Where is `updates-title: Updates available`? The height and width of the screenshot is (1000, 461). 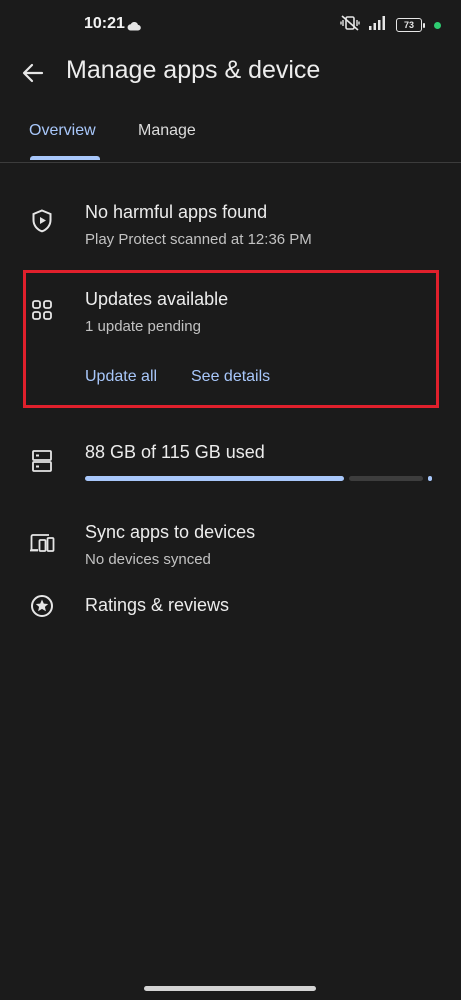
updates-title: Updates available is located at coordinates (157, 299).